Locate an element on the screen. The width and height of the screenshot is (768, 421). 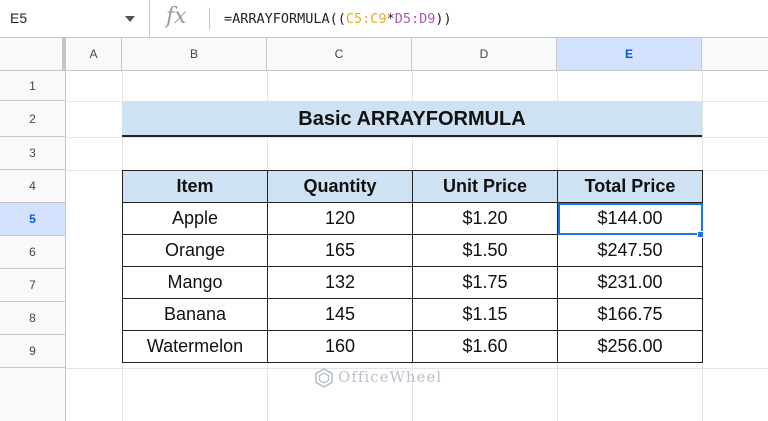
row-headers: 1 2 3 4 5 6 7 8 9 is located at coordinates (33, 246).